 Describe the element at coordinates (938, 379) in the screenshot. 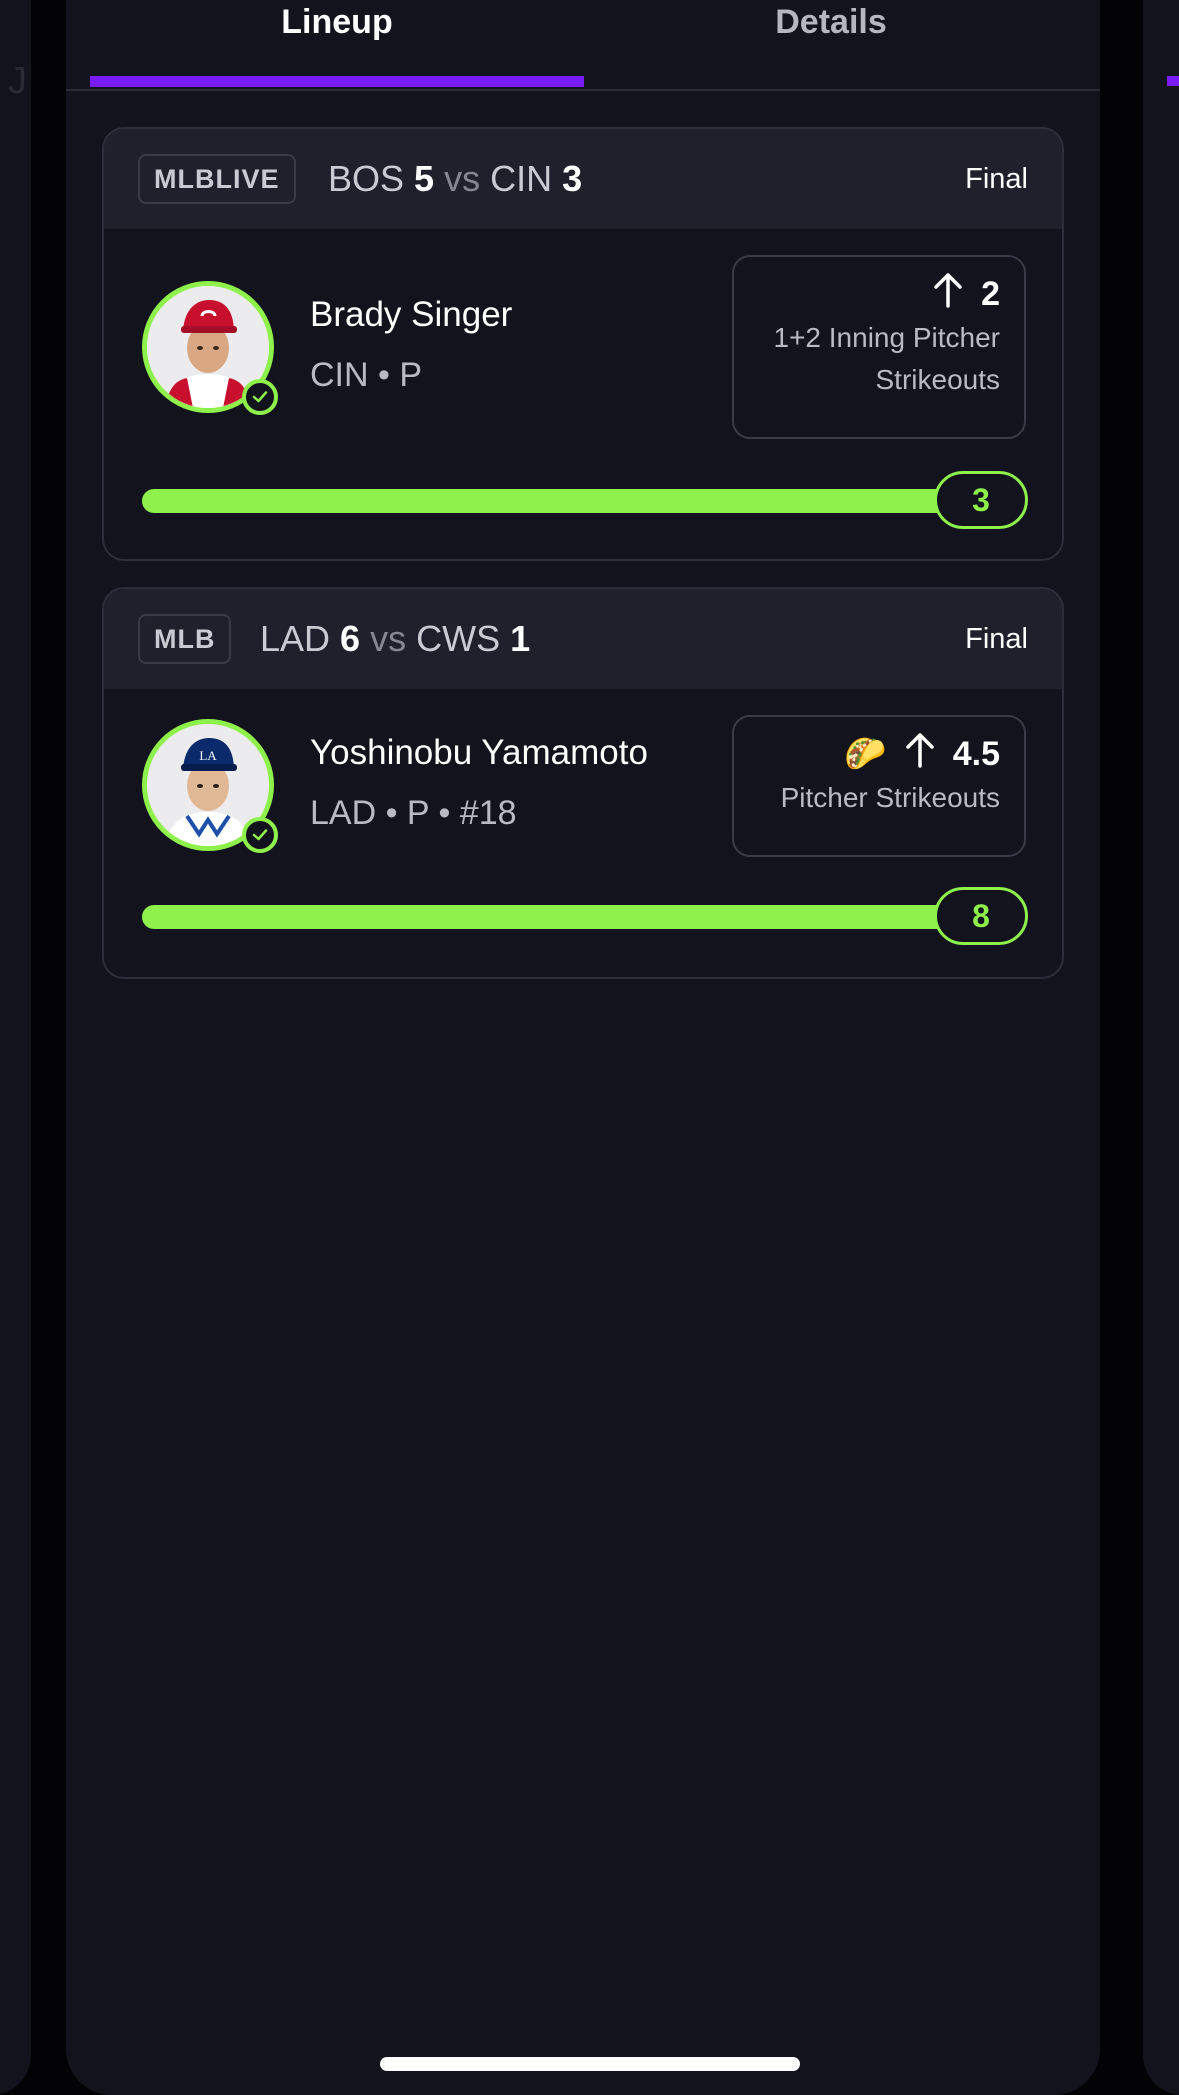

I see `prop-label-2: Strikeouts` at that location.